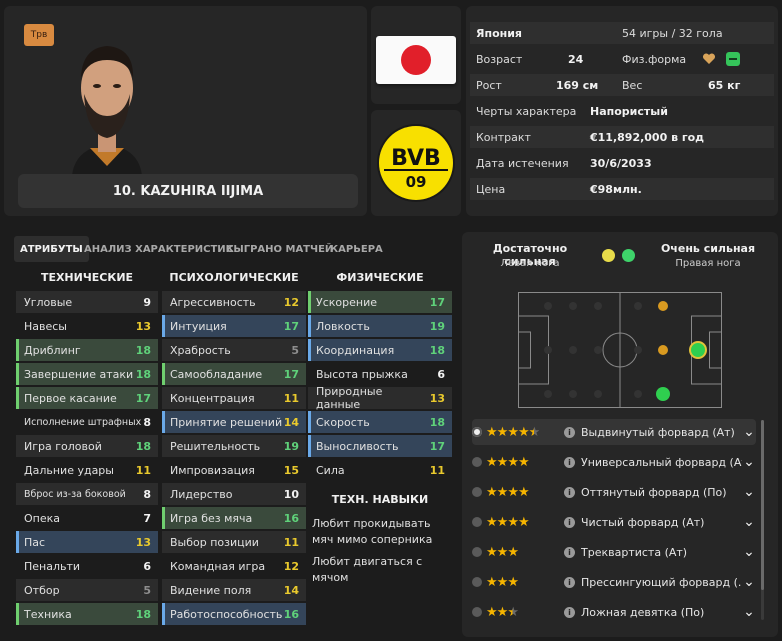 The height and width of the screenshot is (641, 782). I want to click on role-row: ★★★★★i Оттянутый форвард (По) ⌄, so click(614, 492).